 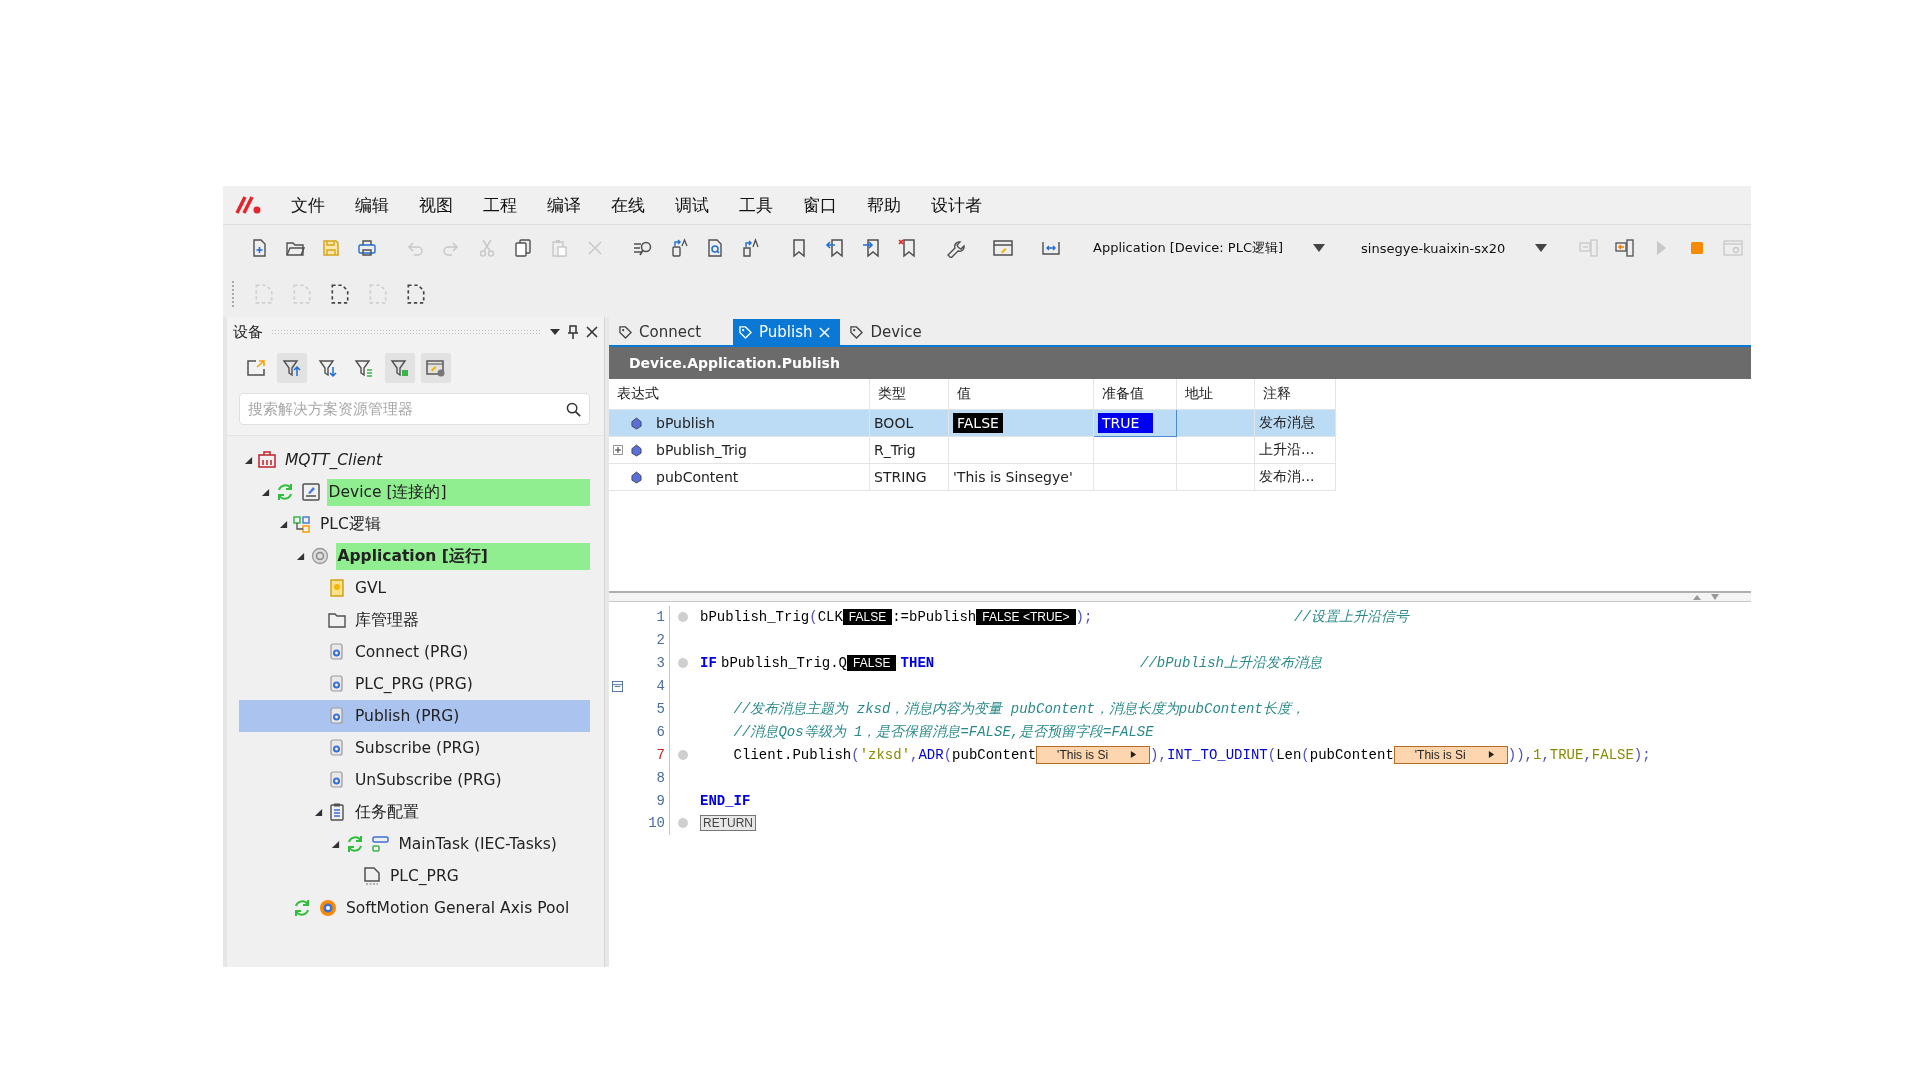 What do you see at coordinates (371, 588) in the screenshot?
I see `tree-label: GVL` at bounding box center [371, 588].